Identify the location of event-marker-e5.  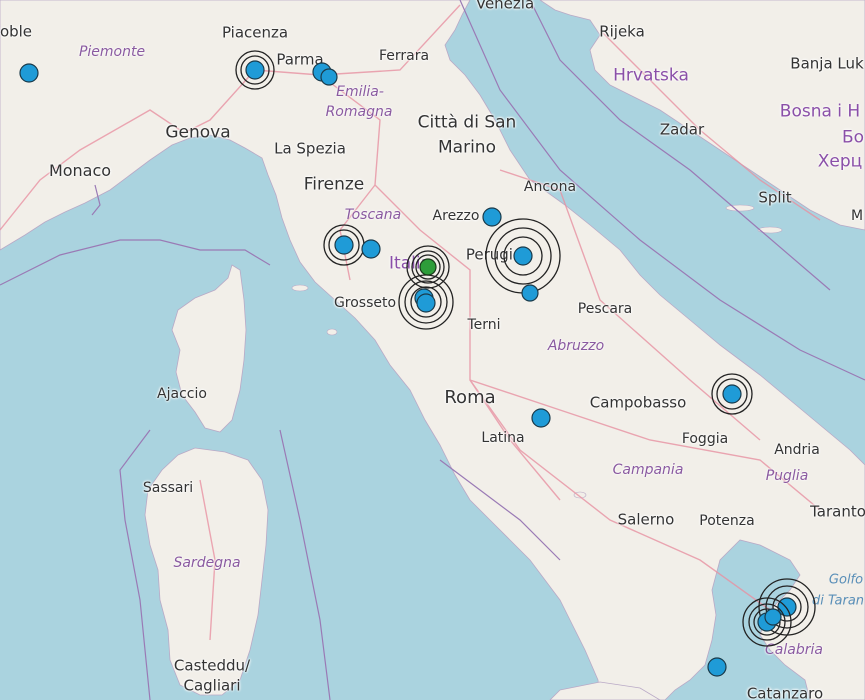
(344, 245).